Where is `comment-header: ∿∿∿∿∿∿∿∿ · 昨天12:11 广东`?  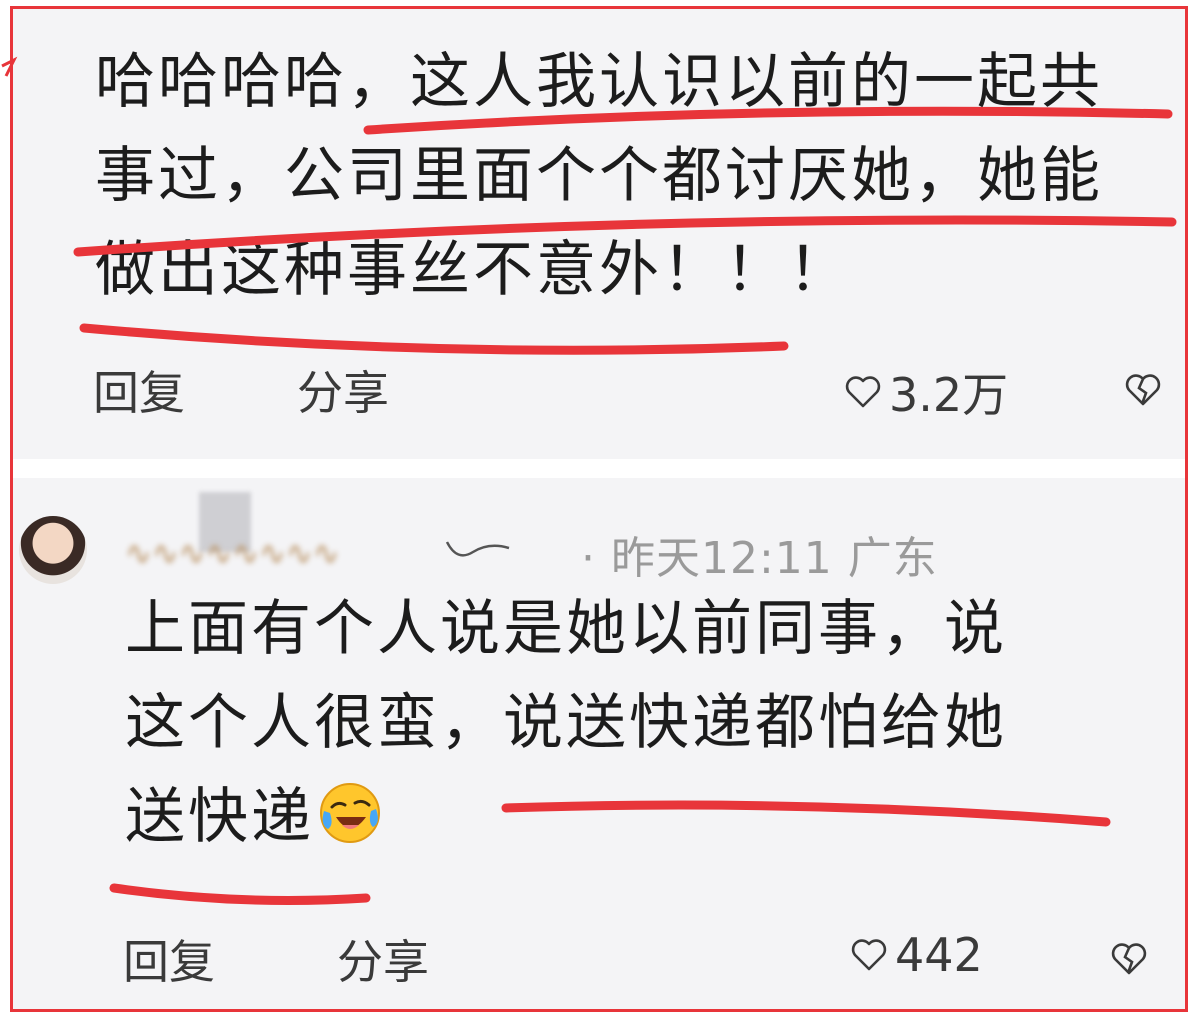
comment-header: ∿∿∿∿∿∿∿∿ · 昨天12:11 广东 is located at coordinates (599, 540).